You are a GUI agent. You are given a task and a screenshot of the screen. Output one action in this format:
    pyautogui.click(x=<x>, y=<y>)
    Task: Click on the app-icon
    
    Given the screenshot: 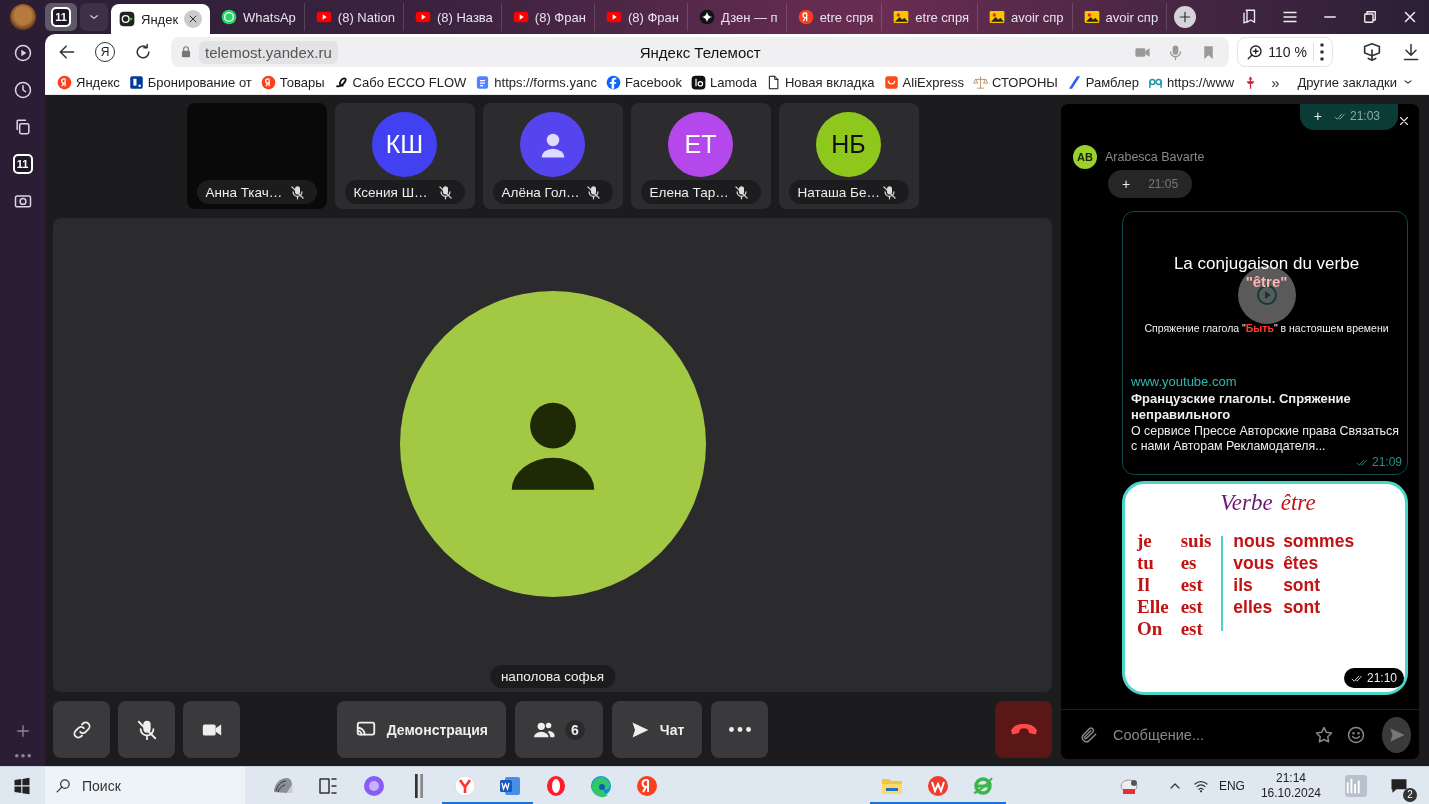 What is the action you would take?
    pyautogui.click(x=937, y=785)
    